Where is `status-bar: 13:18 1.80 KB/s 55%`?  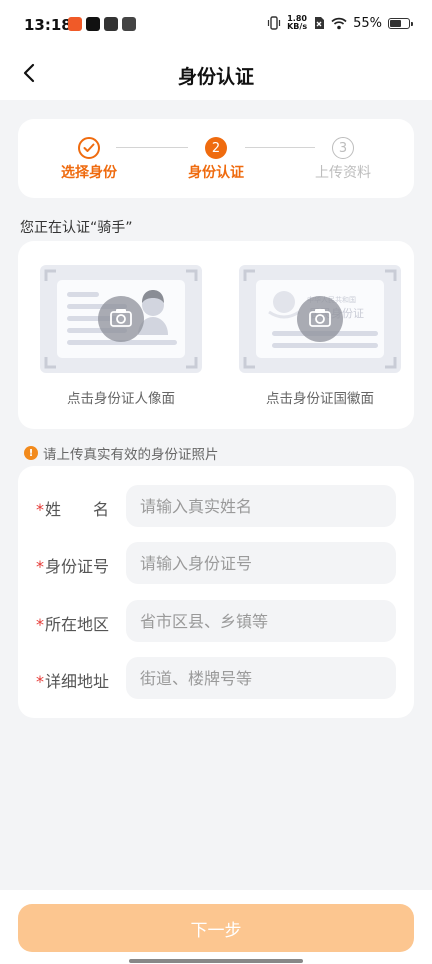
status-bar: 13:18 1.80 KB/s 55% is located at coordinates (216, 25).